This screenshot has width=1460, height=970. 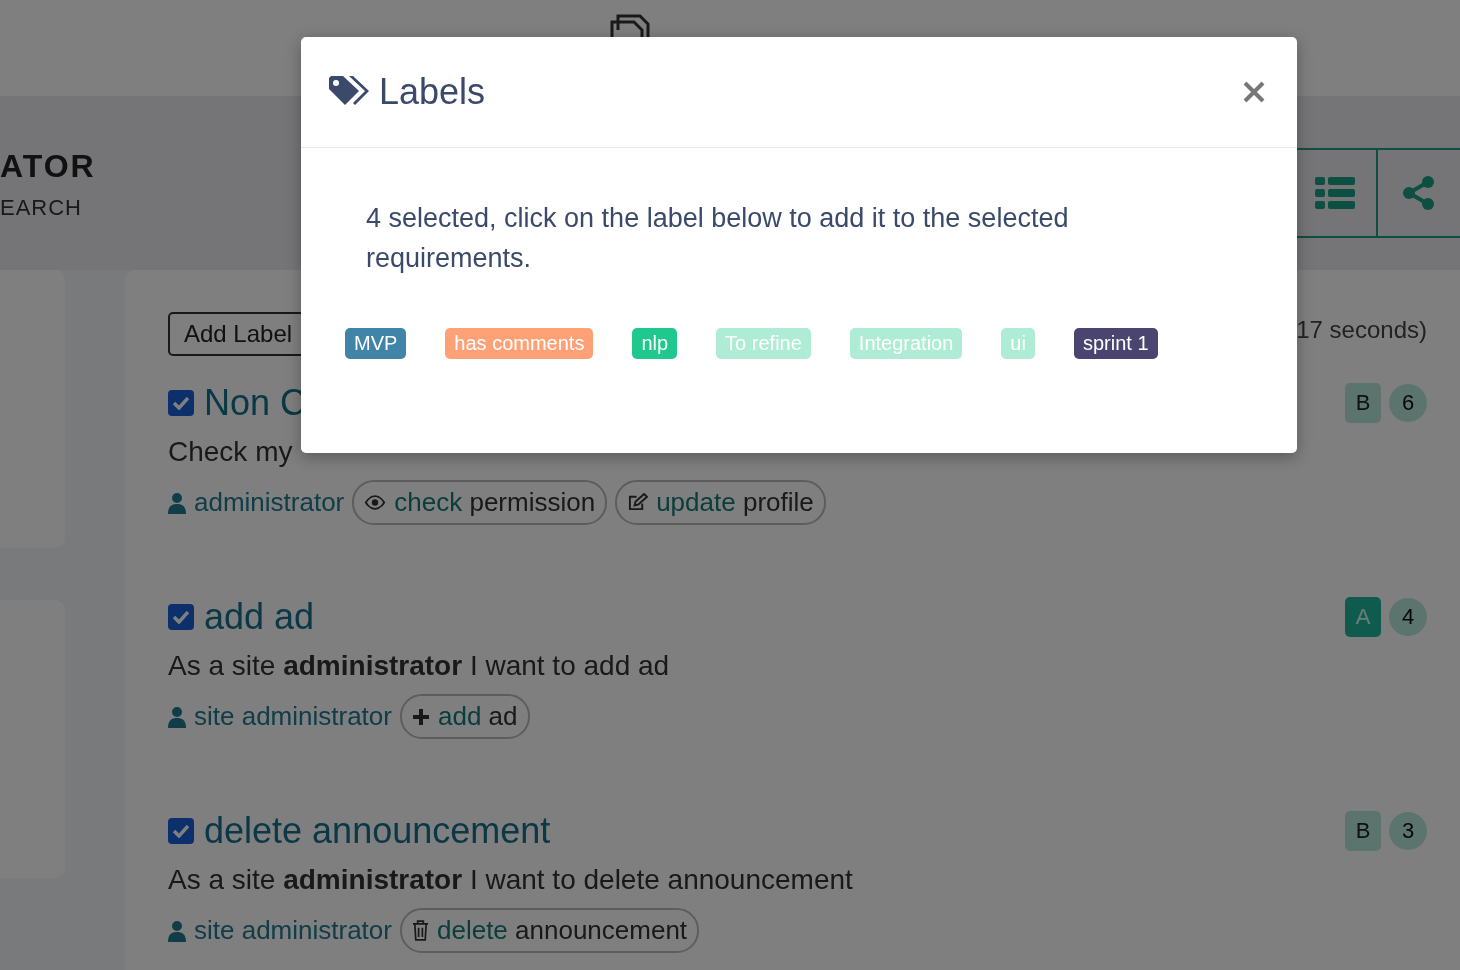 What do you see at coordinates (259, 617) in the screenshot?
I see `requirement-title: add ad` at bounding box center [259, 617].